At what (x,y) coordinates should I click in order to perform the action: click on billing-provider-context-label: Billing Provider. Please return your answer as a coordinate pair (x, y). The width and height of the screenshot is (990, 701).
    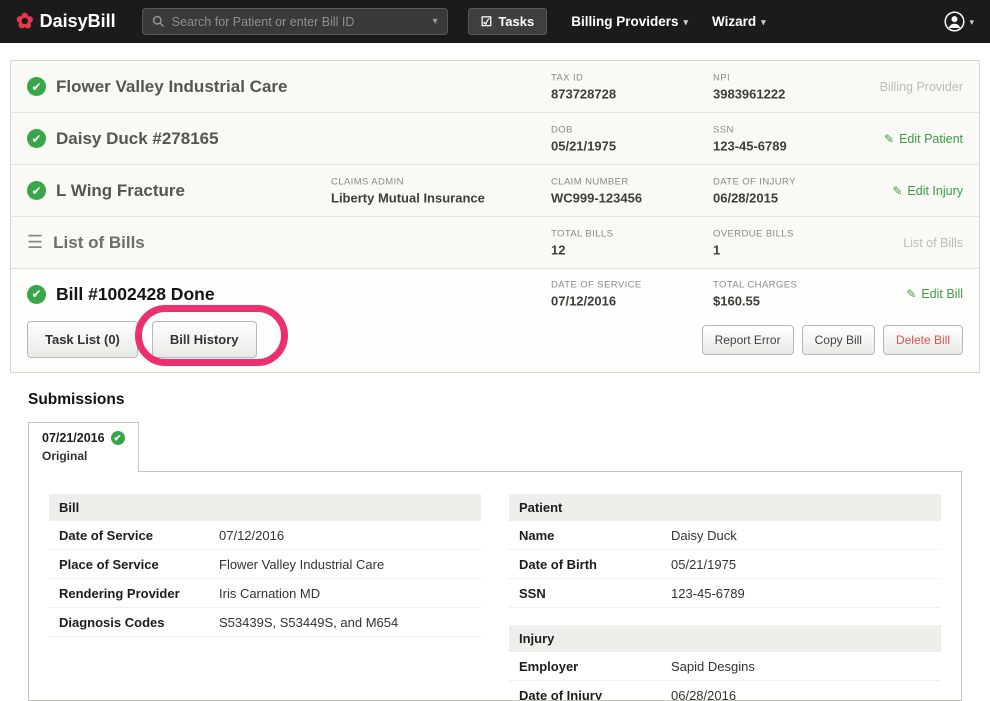
    Looking at the image, I should click on (921, 86).